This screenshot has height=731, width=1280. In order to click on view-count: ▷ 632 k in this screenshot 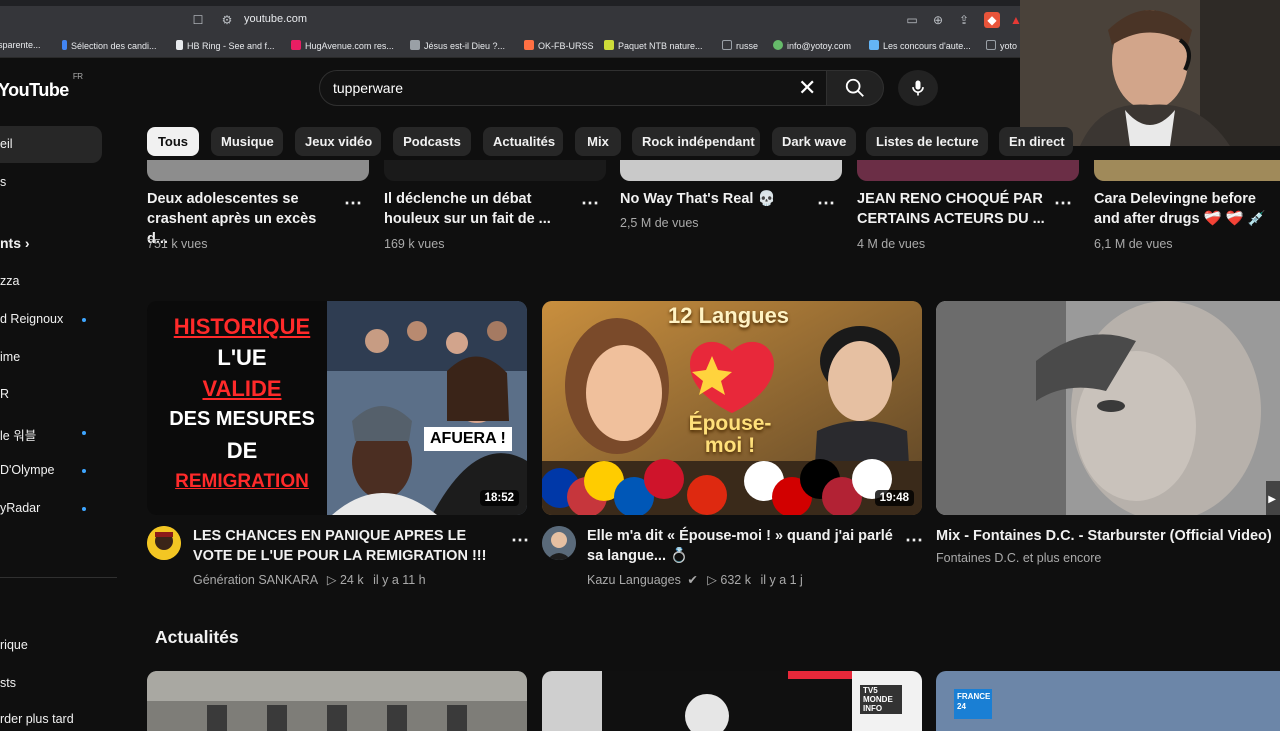, I will do `click(729, 580)`.